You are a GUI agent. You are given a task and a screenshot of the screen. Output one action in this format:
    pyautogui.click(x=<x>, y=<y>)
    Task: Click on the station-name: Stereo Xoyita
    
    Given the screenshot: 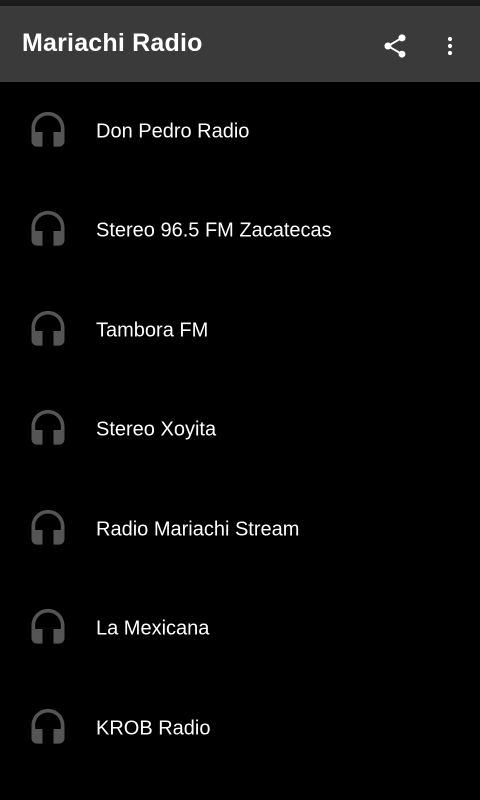 What is the action you would take?
    pyautogui.click(x=156, y=429)
    